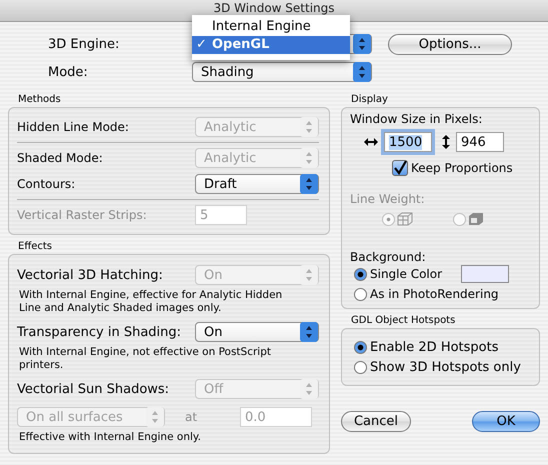  Describe the element at coordinates (68, 72) in the screenshot. I see `mode-label: Mode:` at that location.